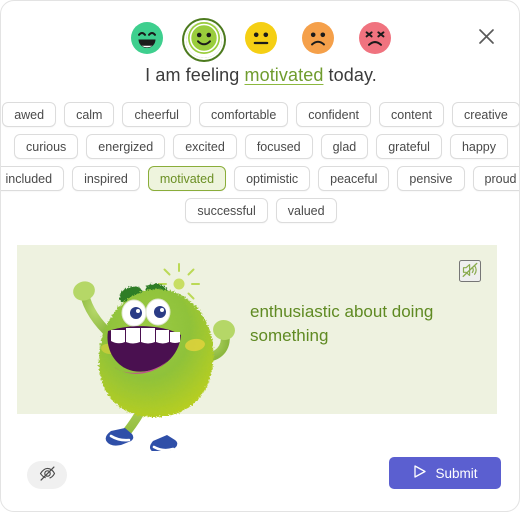  What do you see at coordinates (409, 146) in the screenshot?
I see `feeling-chip-grateful: grateful` at bounding box center [409, 146].